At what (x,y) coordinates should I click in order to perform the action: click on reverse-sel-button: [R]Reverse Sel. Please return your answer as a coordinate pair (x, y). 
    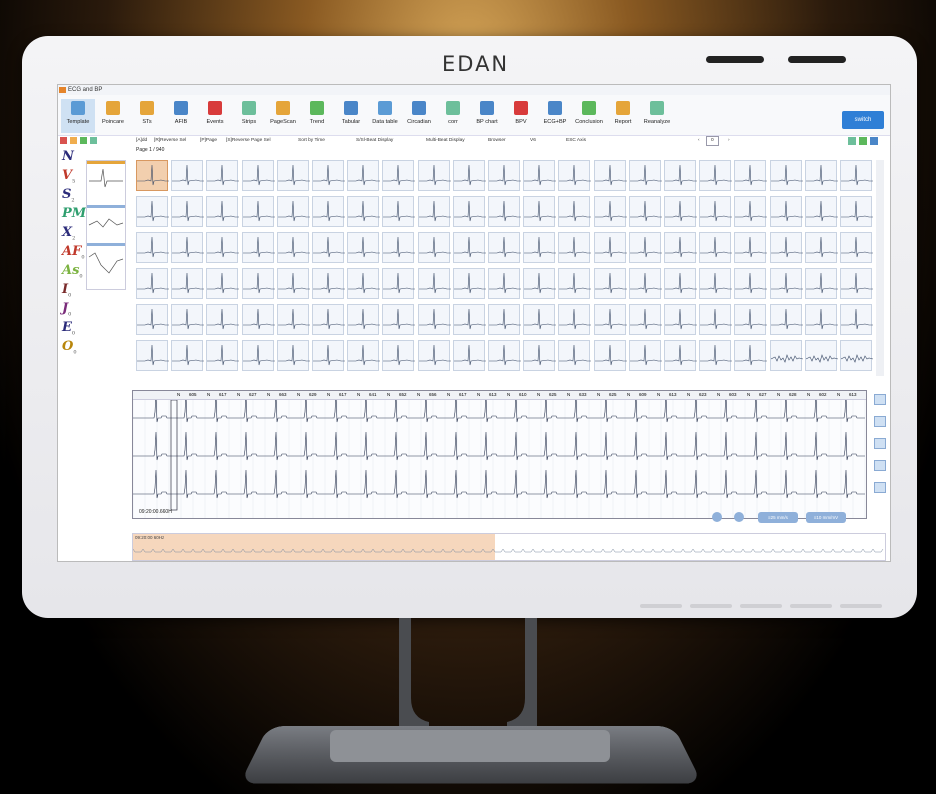
    Looking at the image, I should click on (170, 141).